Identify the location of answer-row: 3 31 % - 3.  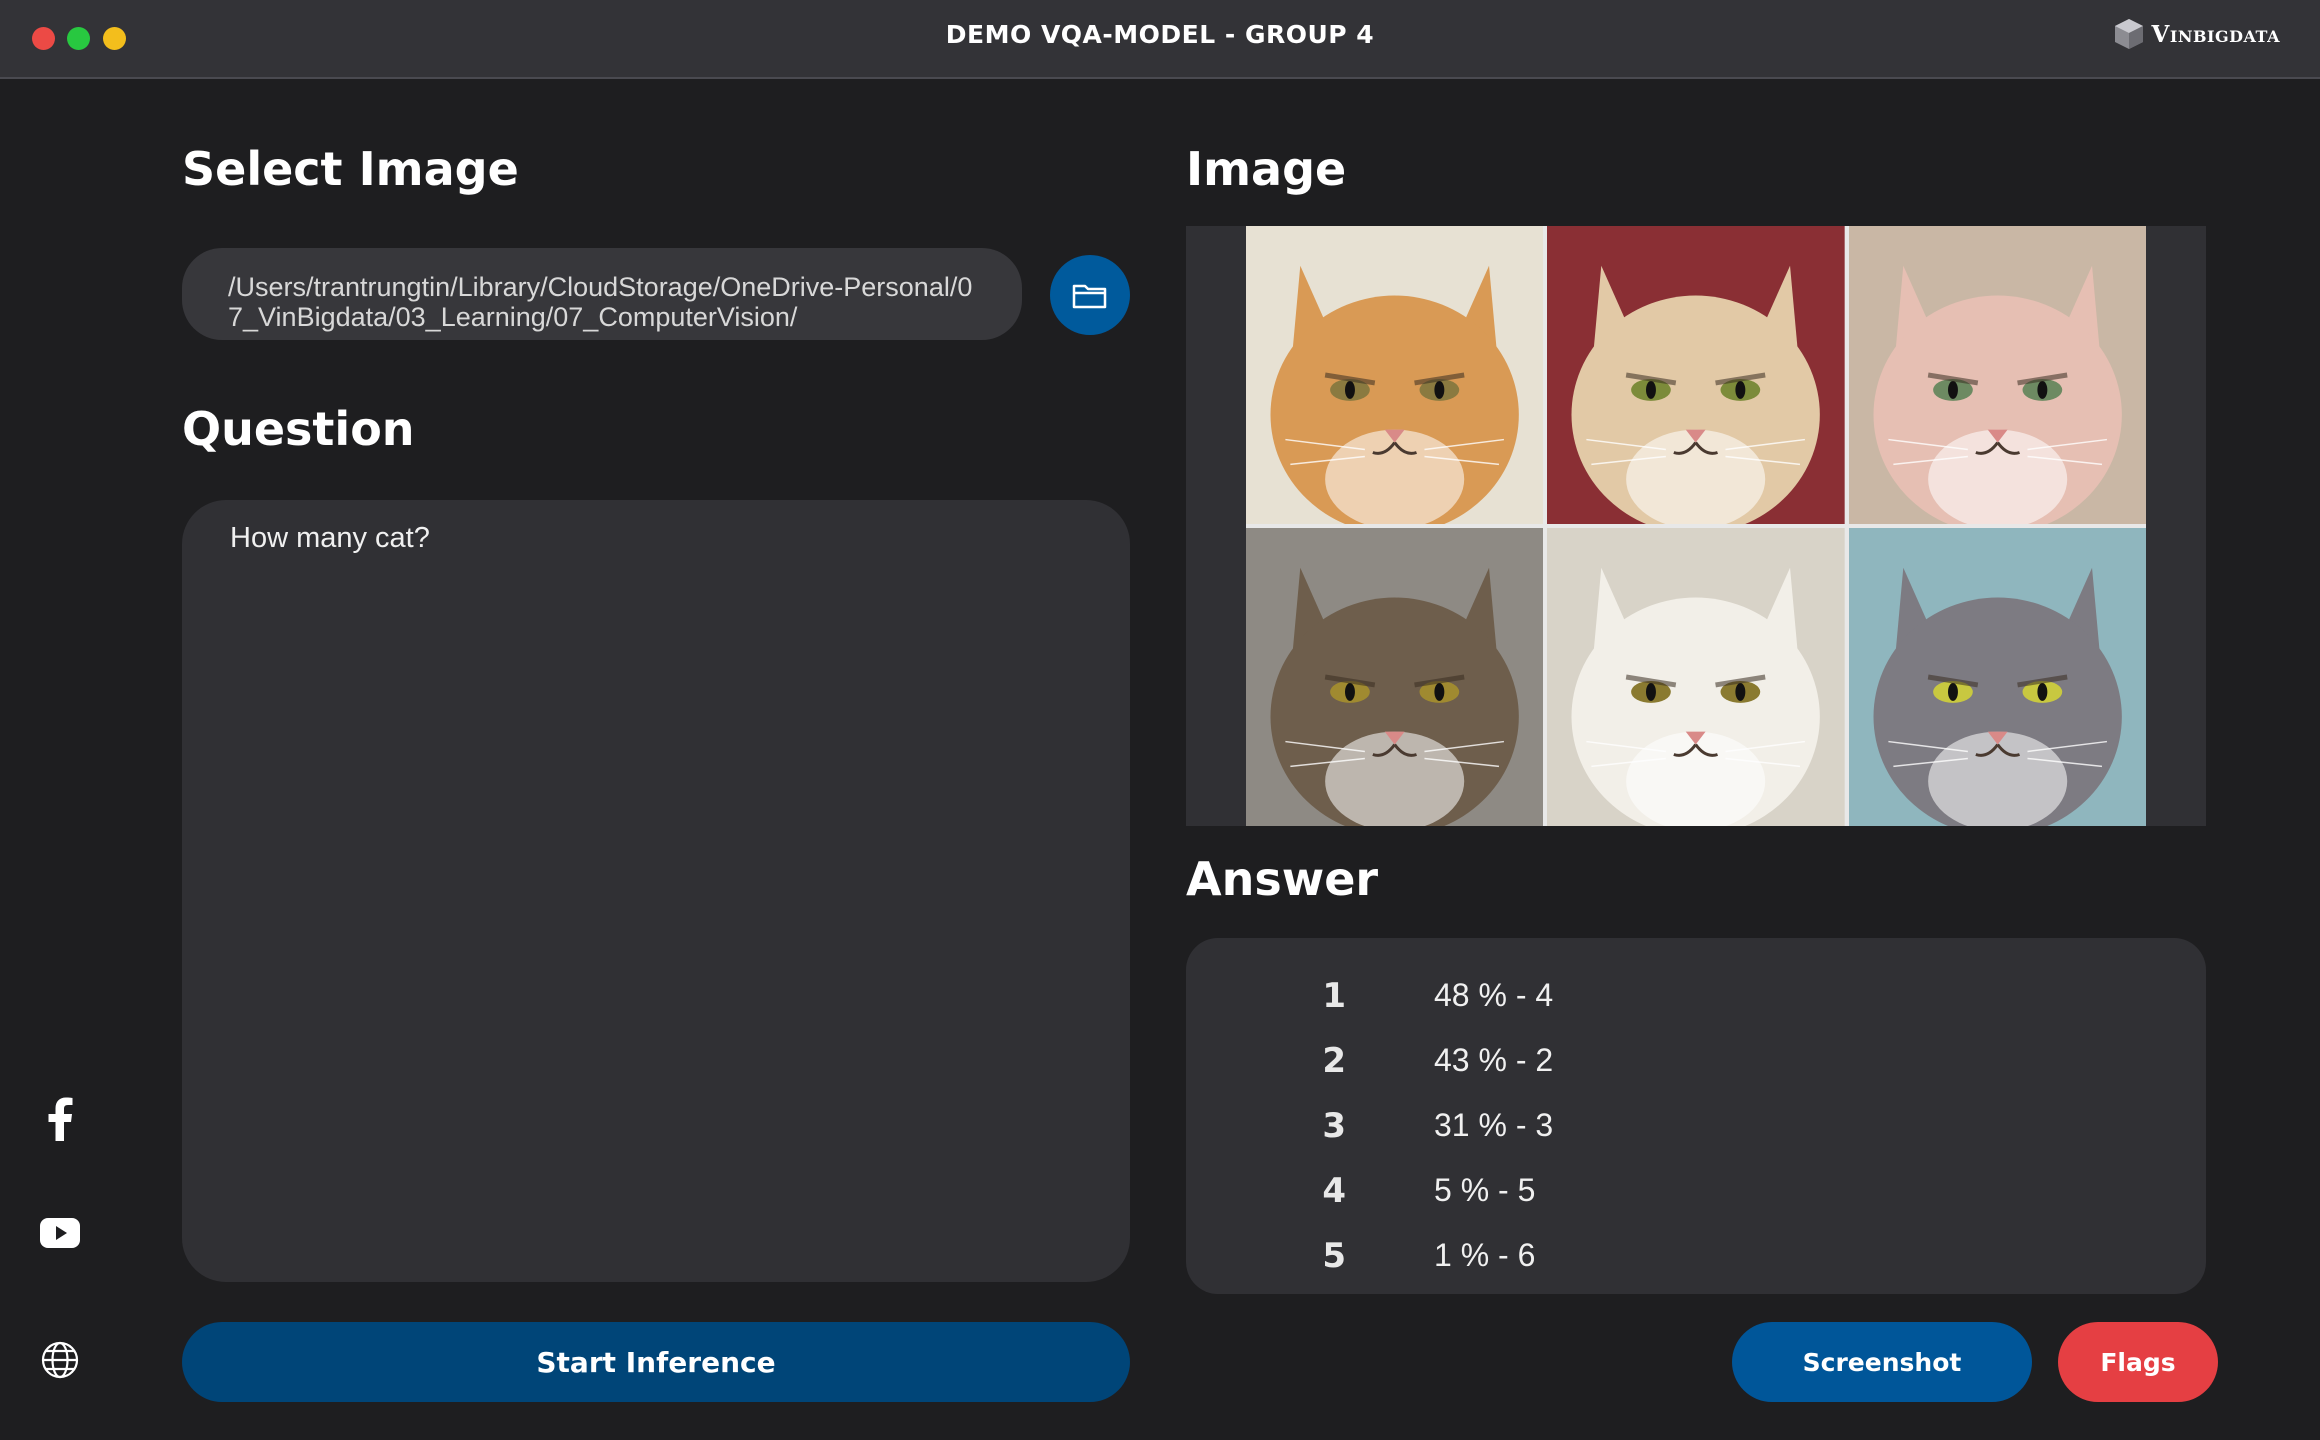
(1696, 1125).